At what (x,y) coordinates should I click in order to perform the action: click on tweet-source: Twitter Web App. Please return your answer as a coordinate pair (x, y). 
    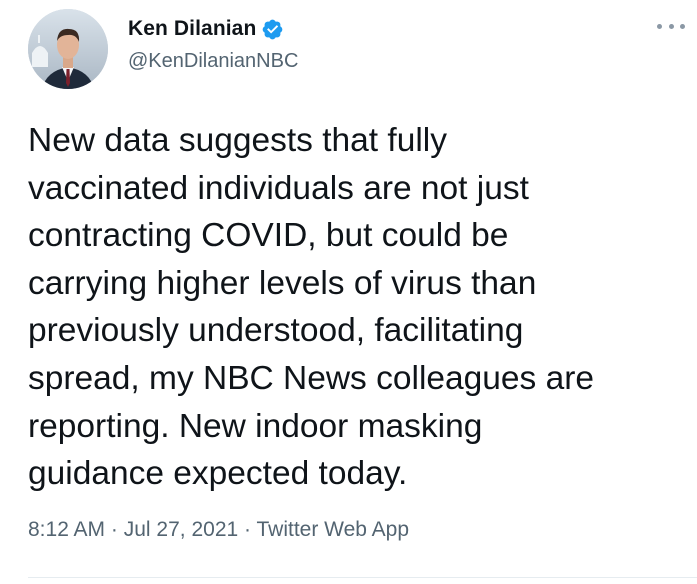
    Looking at the image, I should click on (333, 529).